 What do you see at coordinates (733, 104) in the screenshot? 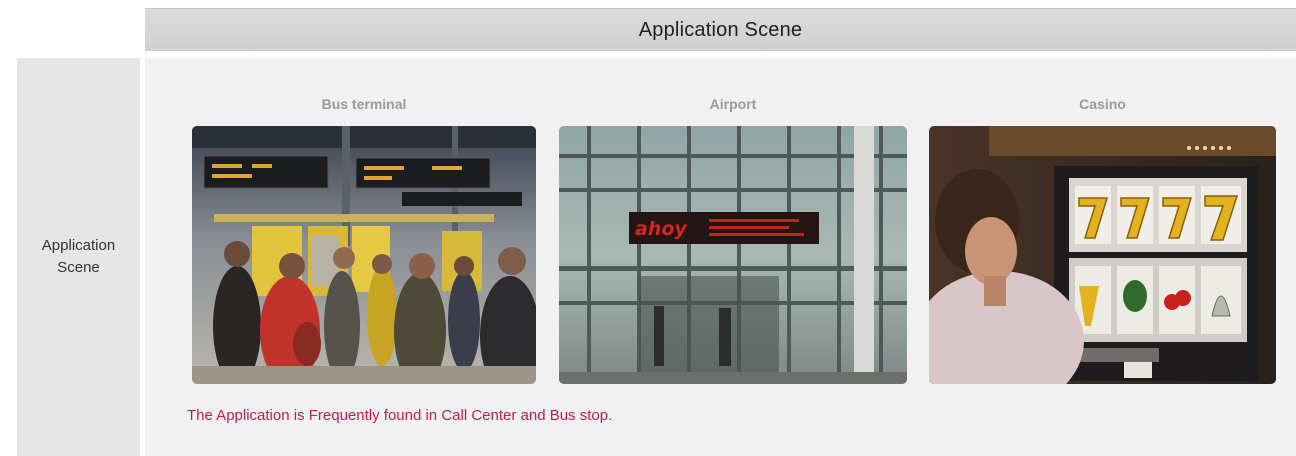
I see `scene-label-airport: Airport` at bounding box center [733, 104].